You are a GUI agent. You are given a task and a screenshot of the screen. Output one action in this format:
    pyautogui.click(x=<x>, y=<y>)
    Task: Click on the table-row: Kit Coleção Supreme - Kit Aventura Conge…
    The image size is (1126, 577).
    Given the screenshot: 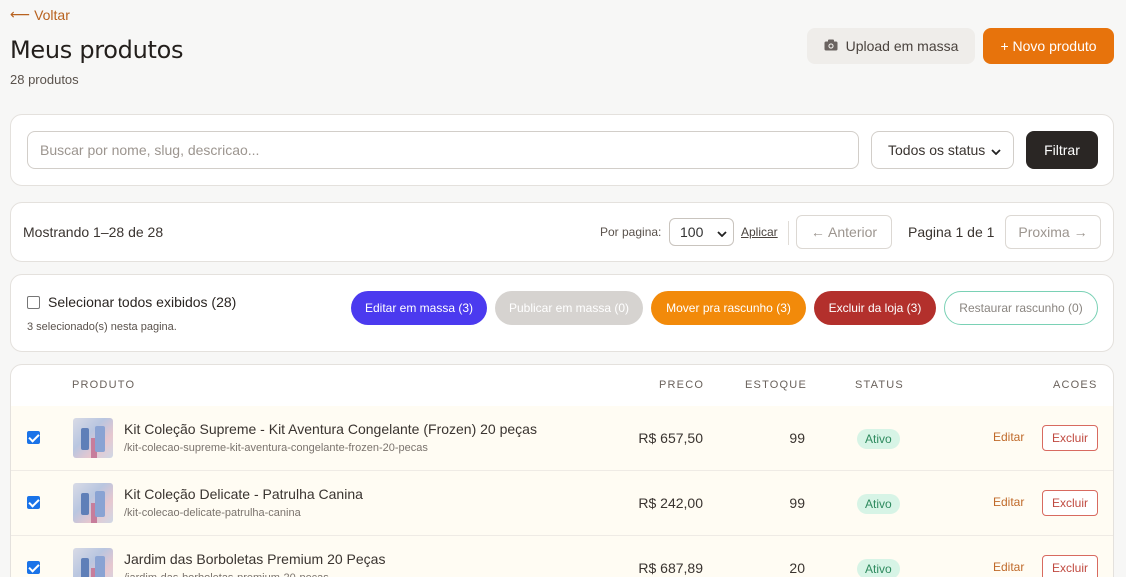 What is the action you would take?
    pyautogui.click(x=562, y=438)
    